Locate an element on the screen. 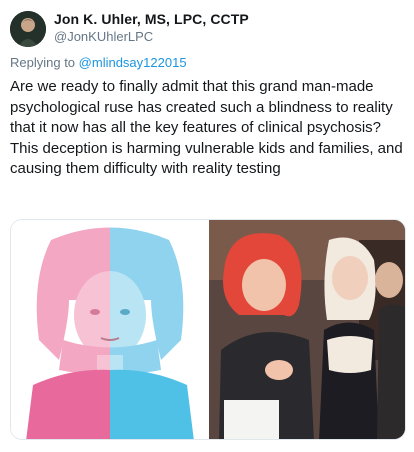  avatar is located at coordinates (28, 29).